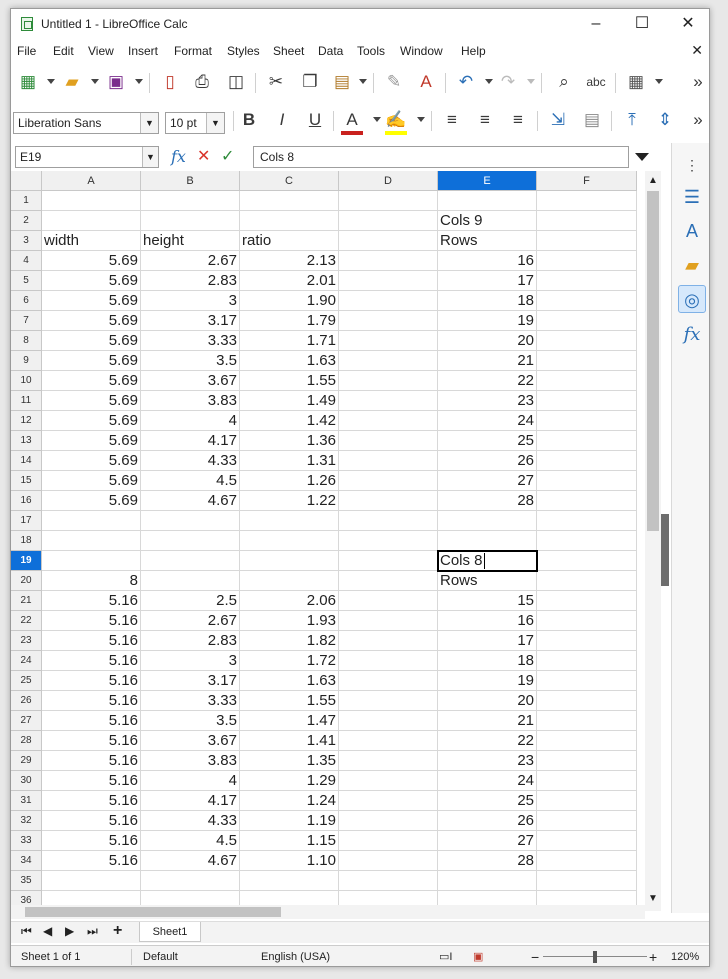  What do you see at coordinates (91, 501) in the screenshot?
I see `cell-a16: 5.69` at bounding box center [91, 501].